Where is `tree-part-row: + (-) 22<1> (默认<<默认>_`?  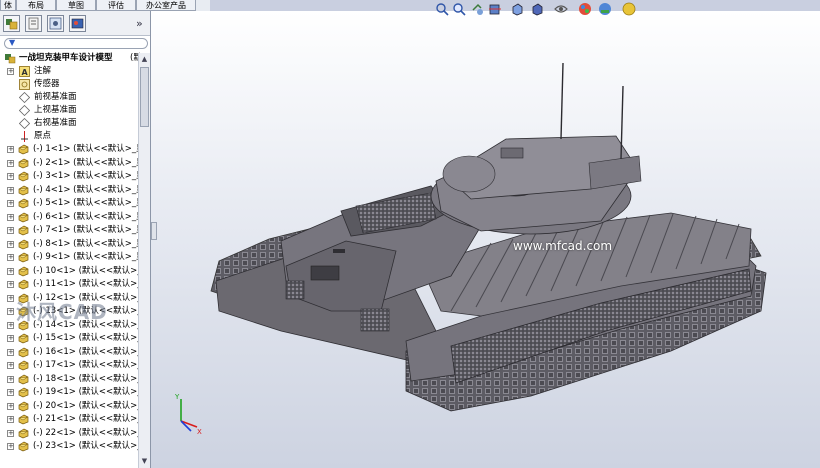 tree-part-row: + (-) 22<1> (默认<<默认>_ is located at coordinates (71, 433).